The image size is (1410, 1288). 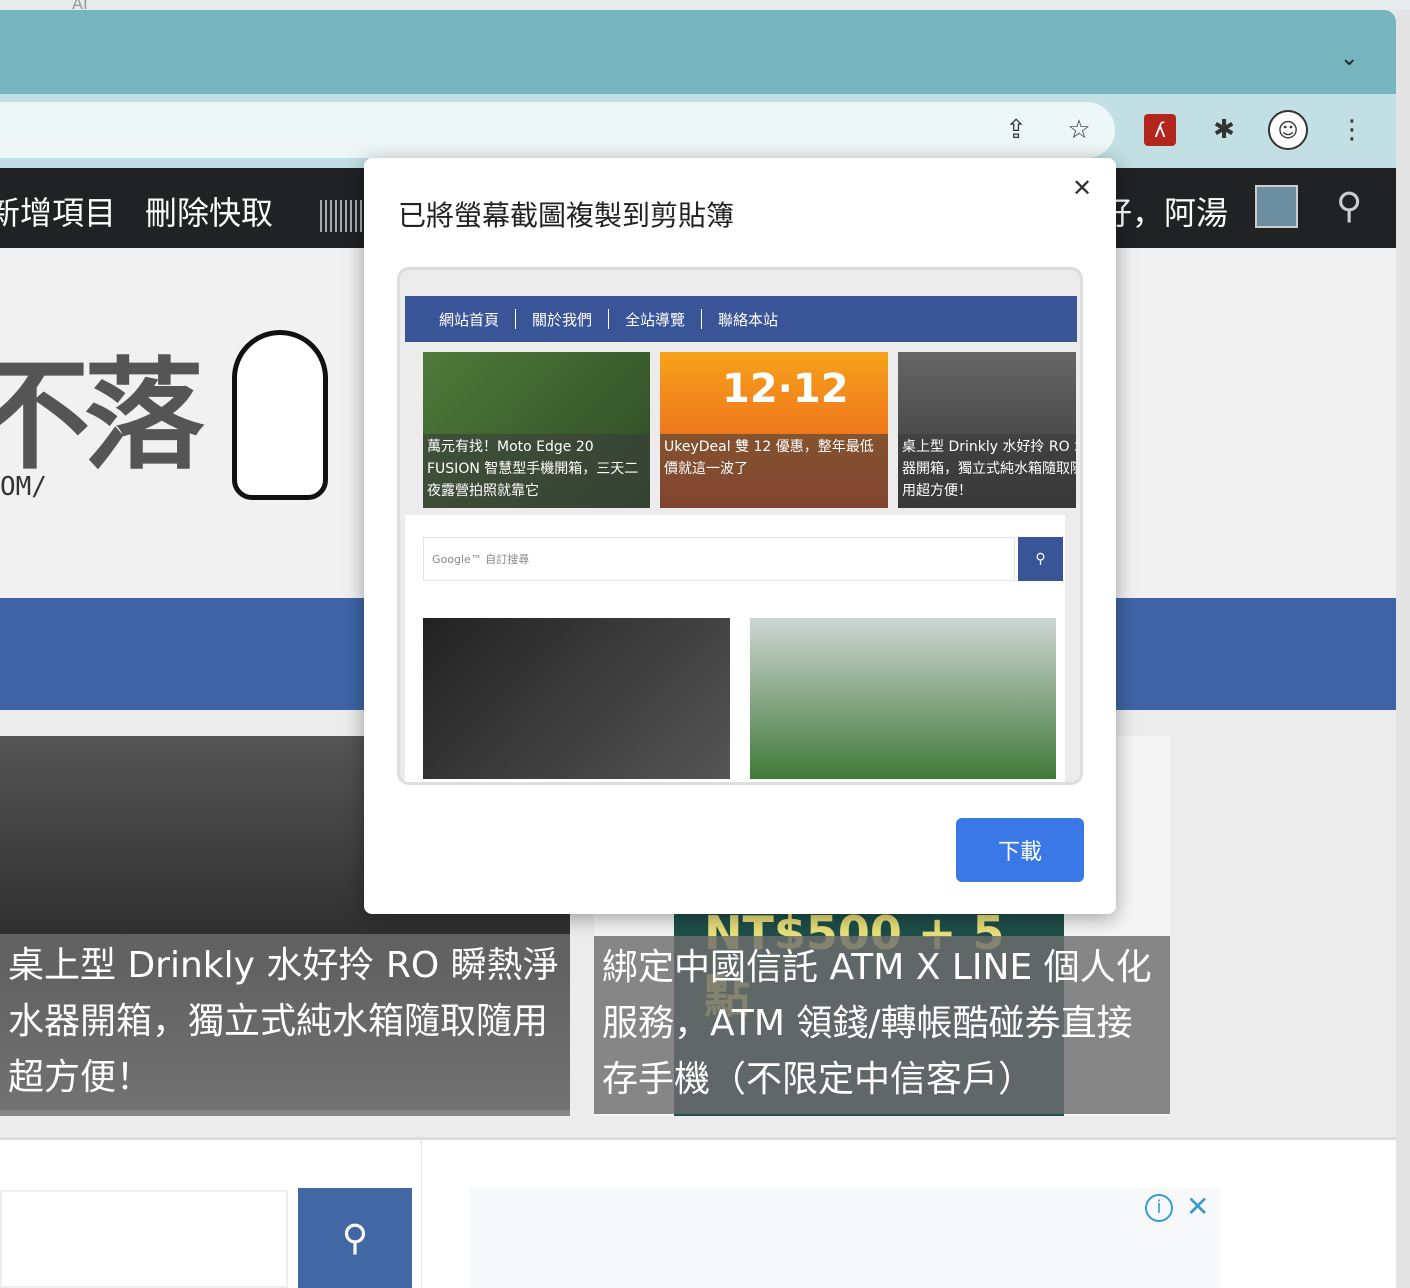 What do you see at coordinates (719, 559) in the screenshot?
I see `preview-search-input: Google™ 自訂搜尋` at bounding box center [719, 559].